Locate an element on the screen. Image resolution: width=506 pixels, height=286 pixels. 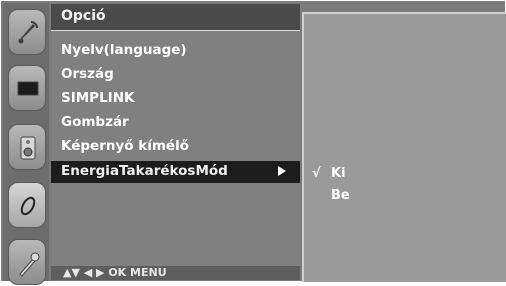
option-label: Be is located at coordinates (340, 195).